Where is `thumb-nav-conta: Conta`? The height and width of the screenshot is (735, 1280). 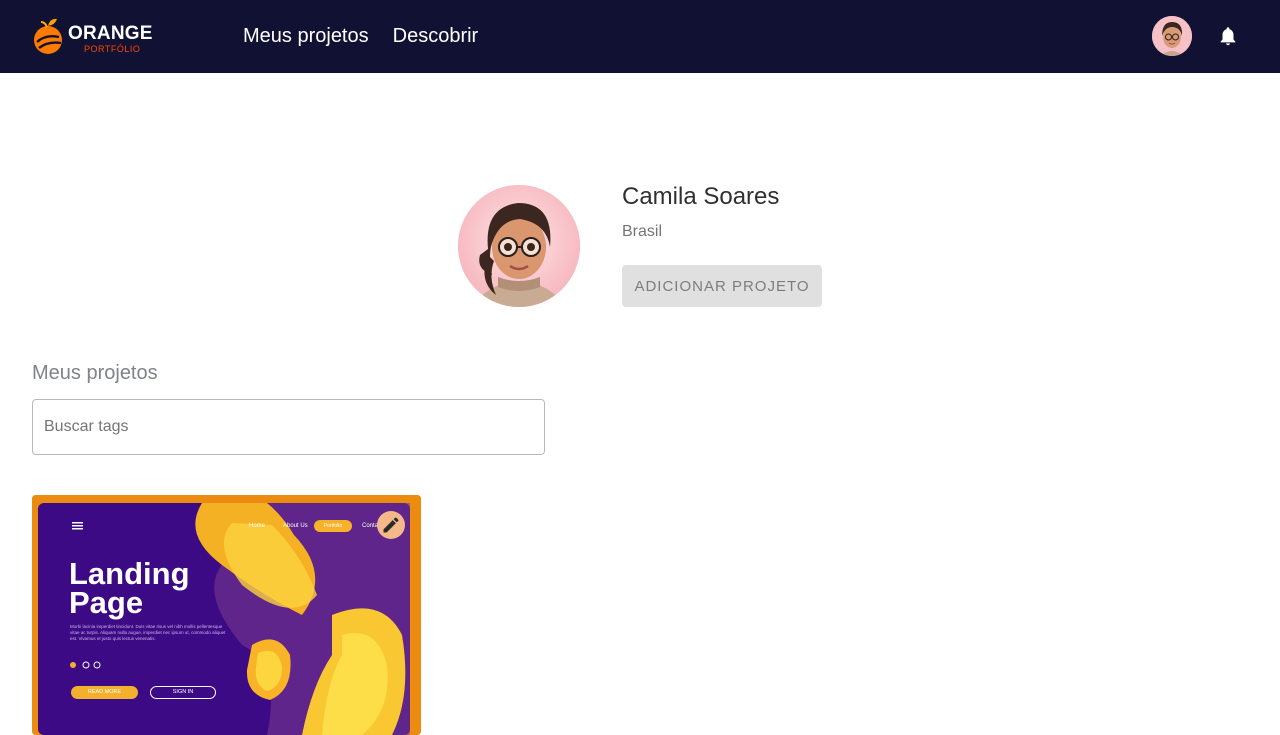
thumb-nav-conta: Conta is located at coordinates (370, 526).